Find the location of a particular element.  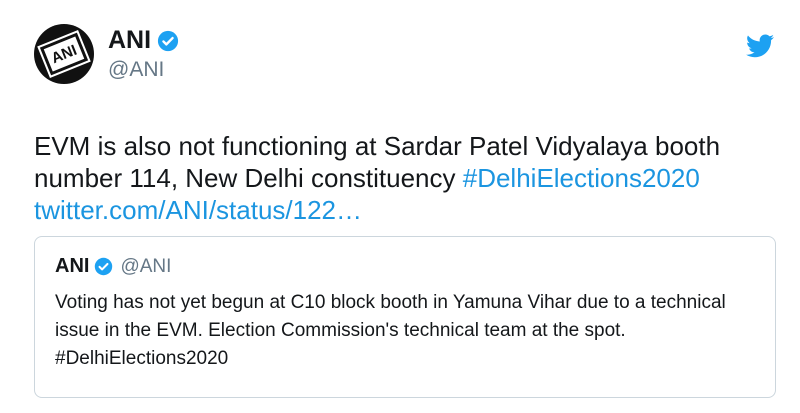

avatar-logo: ANI is located at coordinates (64, 54).